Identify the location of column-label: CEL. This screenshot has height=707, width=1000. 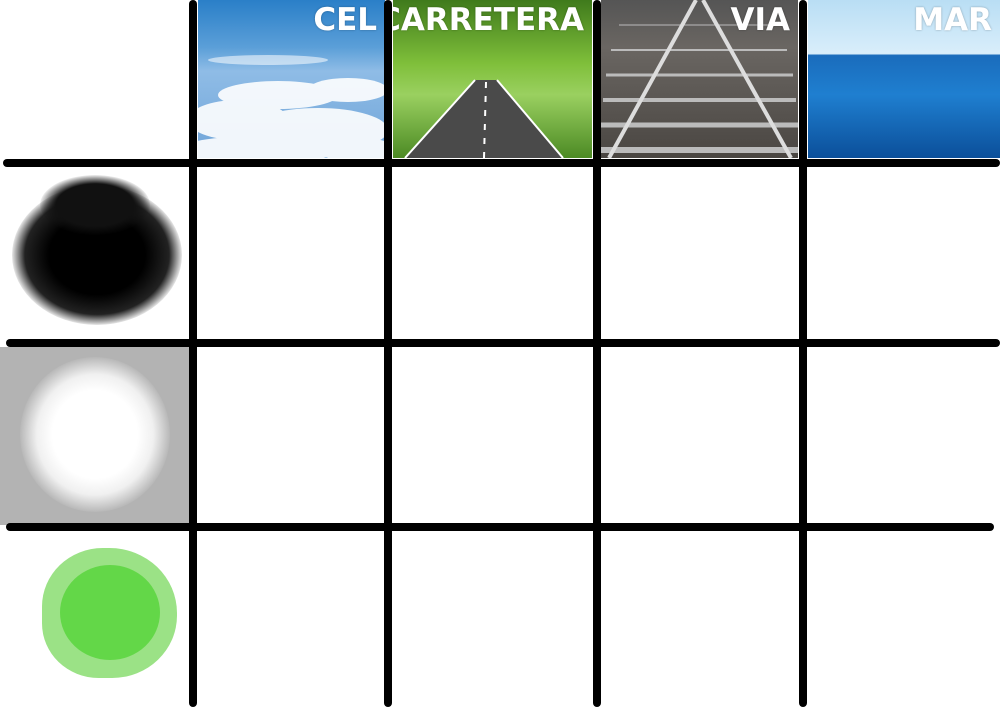
(345, 20).